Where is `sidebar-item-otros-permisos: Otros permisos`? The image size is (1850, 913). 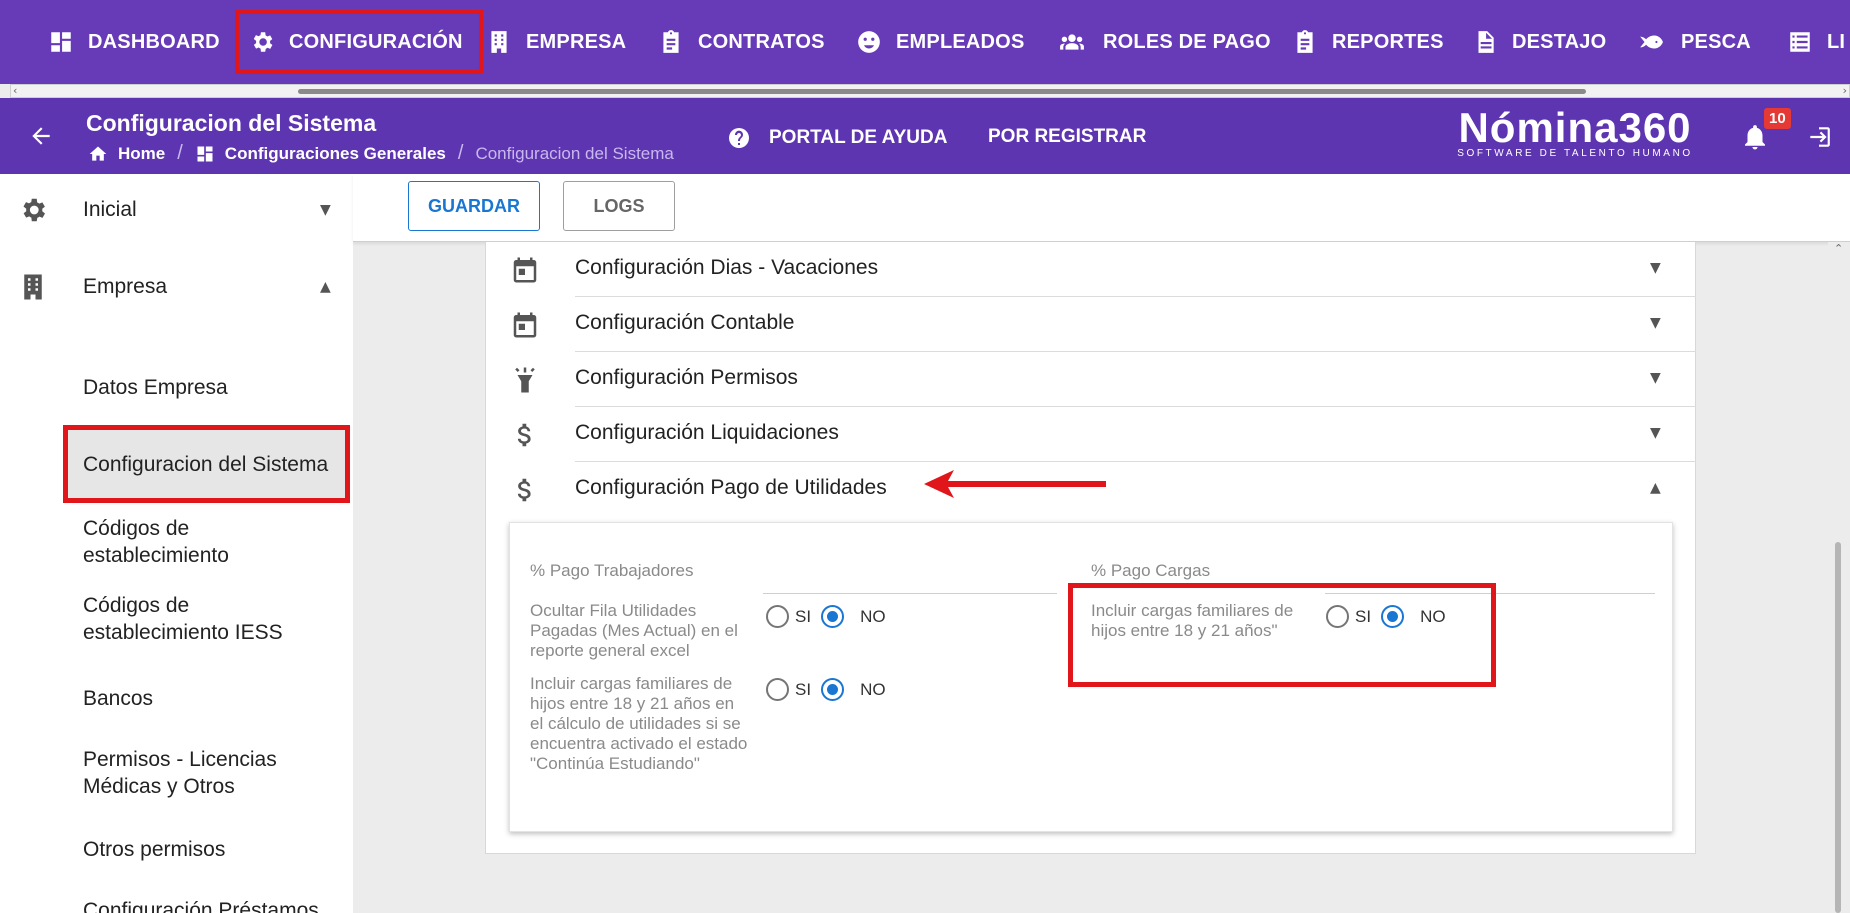 sidebar-item-otros-permisos: Otros permisos is located at coordinates (154, 849).